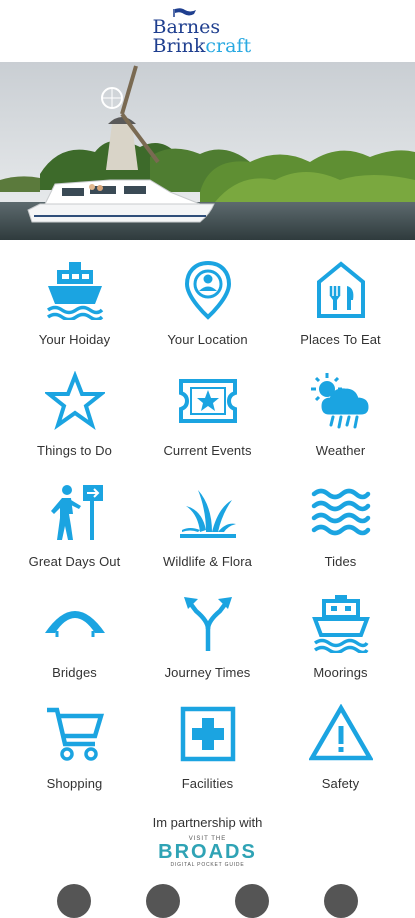  What do you see at coordinates (207, 901) in the screenshot?
I see `social-links` at bounding box center [207, 901].